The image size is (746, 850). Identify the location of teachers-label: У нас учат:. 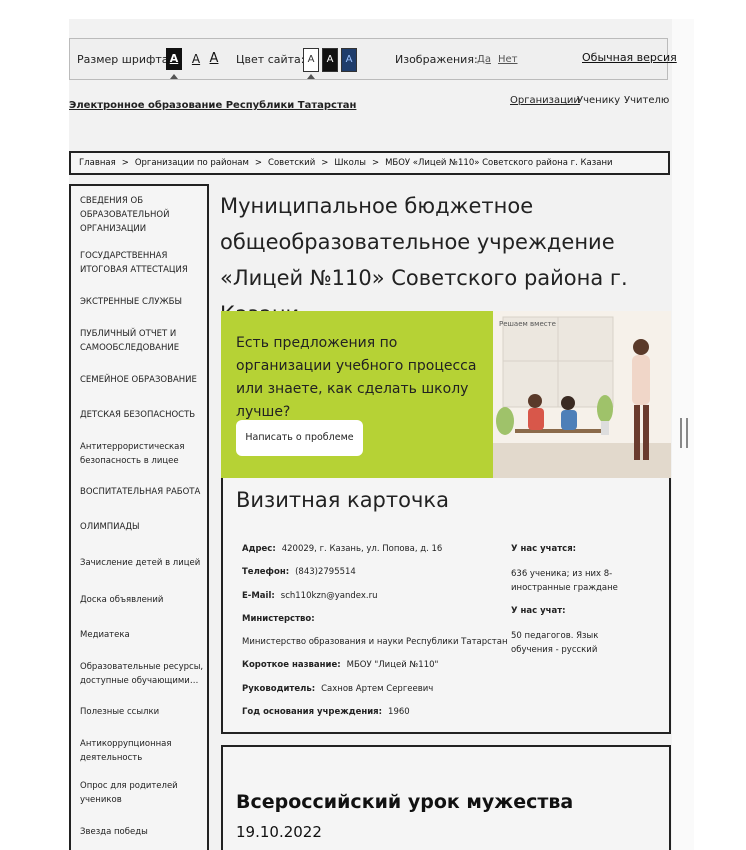
(538, 611).